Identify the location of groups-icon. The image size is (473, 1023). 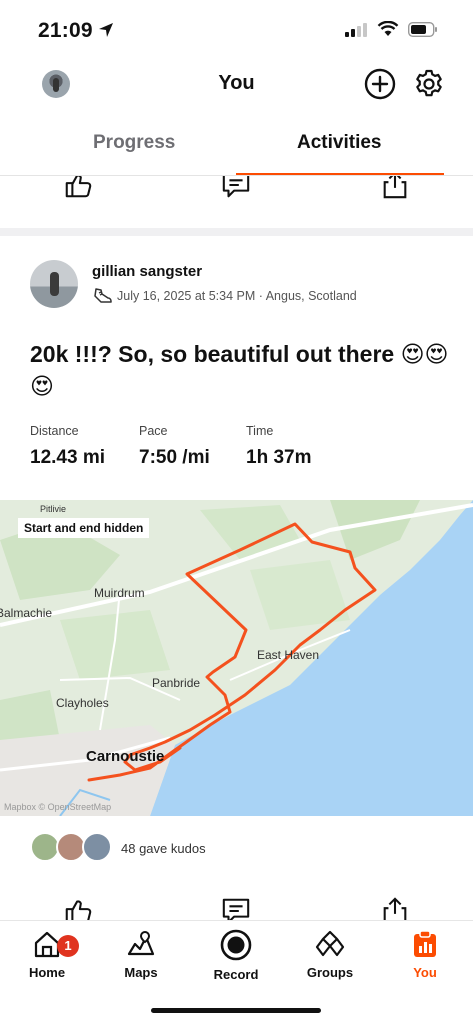
(330, 943).